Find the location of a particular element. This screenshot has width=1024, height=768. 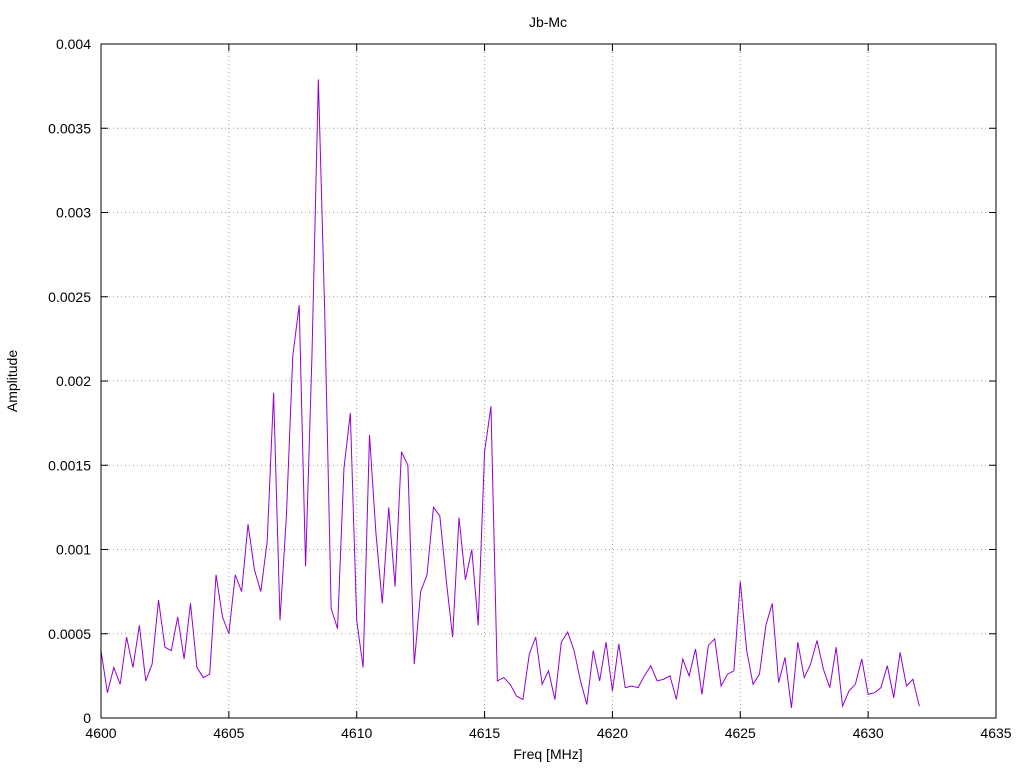

x-axis-label: Freq [MHz] is located at coordinates (547, 754).